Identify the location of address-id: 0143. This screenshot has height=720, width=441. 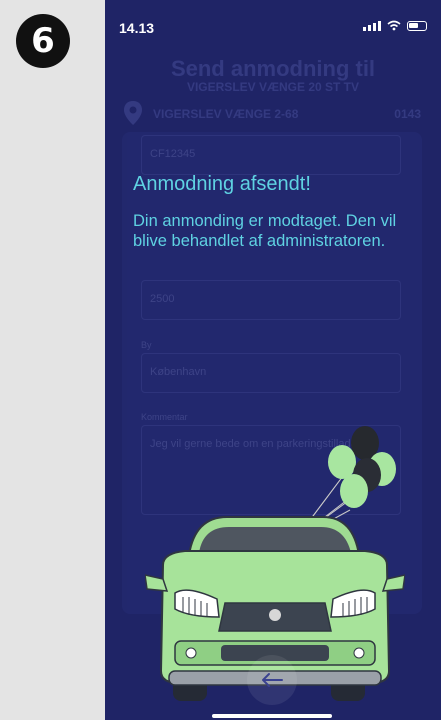
(407, 114).